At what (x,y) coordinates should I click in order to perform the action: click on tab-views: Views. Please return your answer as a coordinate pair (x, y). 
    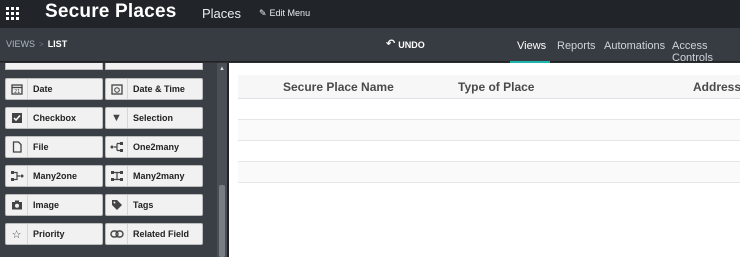
    Looking at the image, I should click on (531, 46).